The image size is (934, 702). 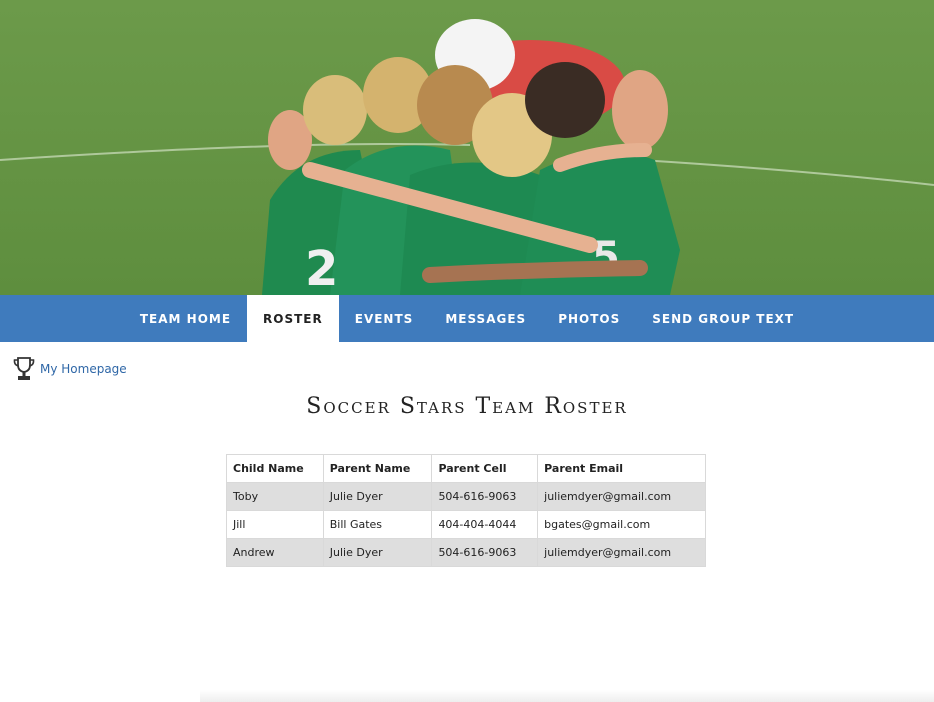 I want to click on cell-parent-email: bgates@gmail.com, so click(x=621, y=524).